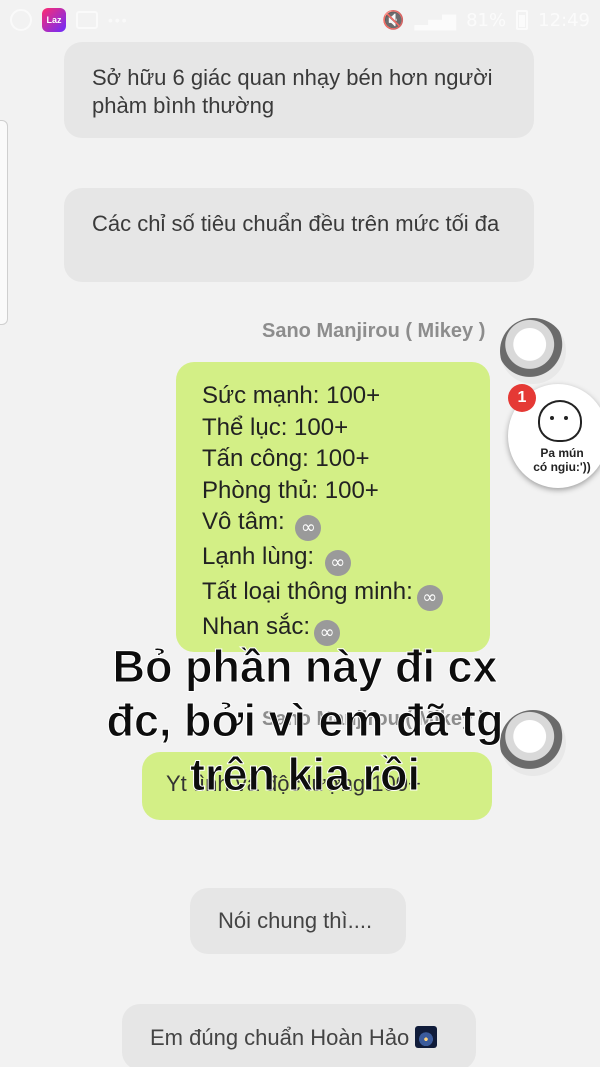 The image size is (600, 1067). I want to click on message-text: Em đúng chuẩn Hoàn Hảo, so click(280, 1037).